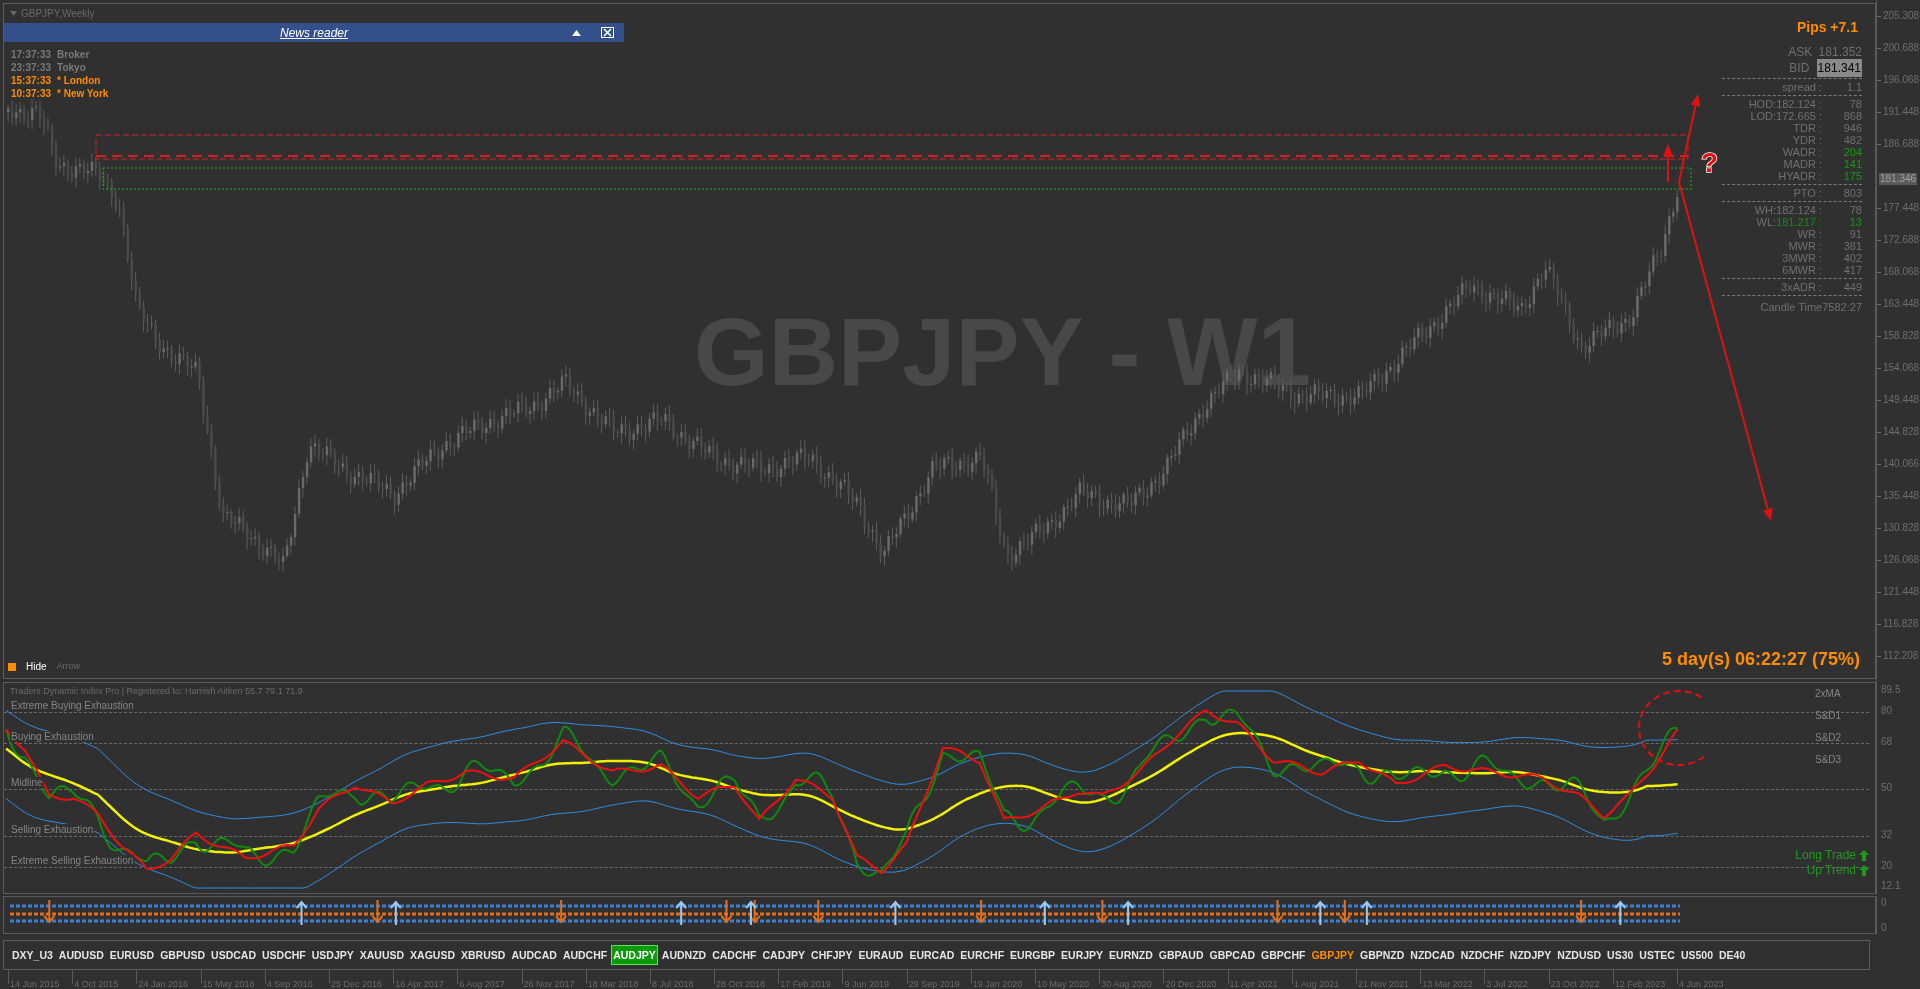 The image size is (1920, 989). I want to click on symbol-tab: CHFJPY, so click(832, 955).